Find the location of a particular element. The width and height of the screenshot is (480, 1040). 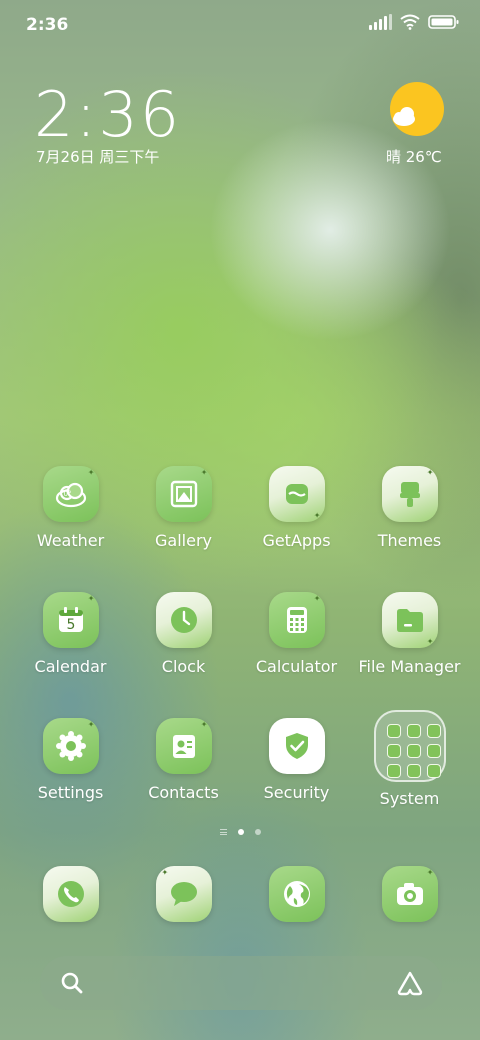

clock-icon is located at coordinates (183, 620).